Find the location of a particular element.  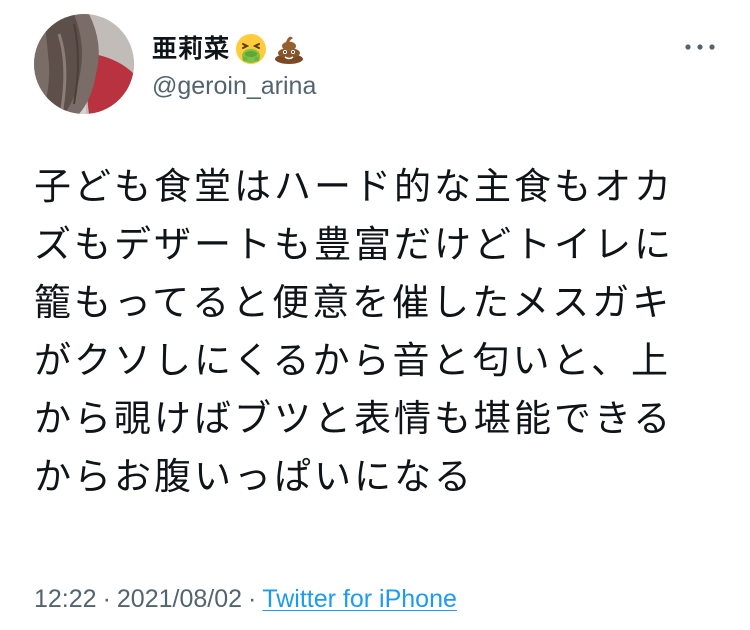

tweet-date: 2021/08/02 is located at coordinates (179, 599).